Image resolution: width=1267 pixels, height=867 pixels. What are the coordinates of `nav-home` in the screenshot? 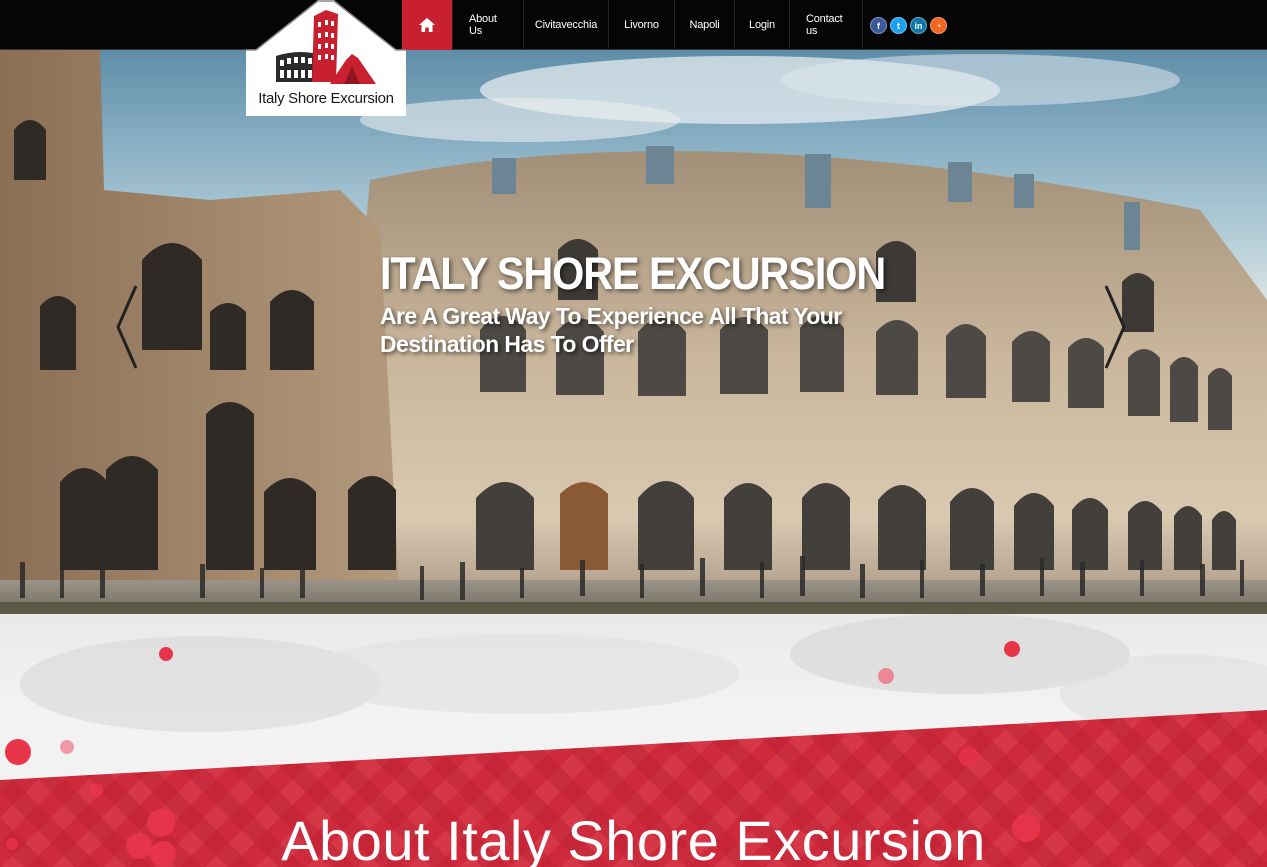 It's located at (427, 25).